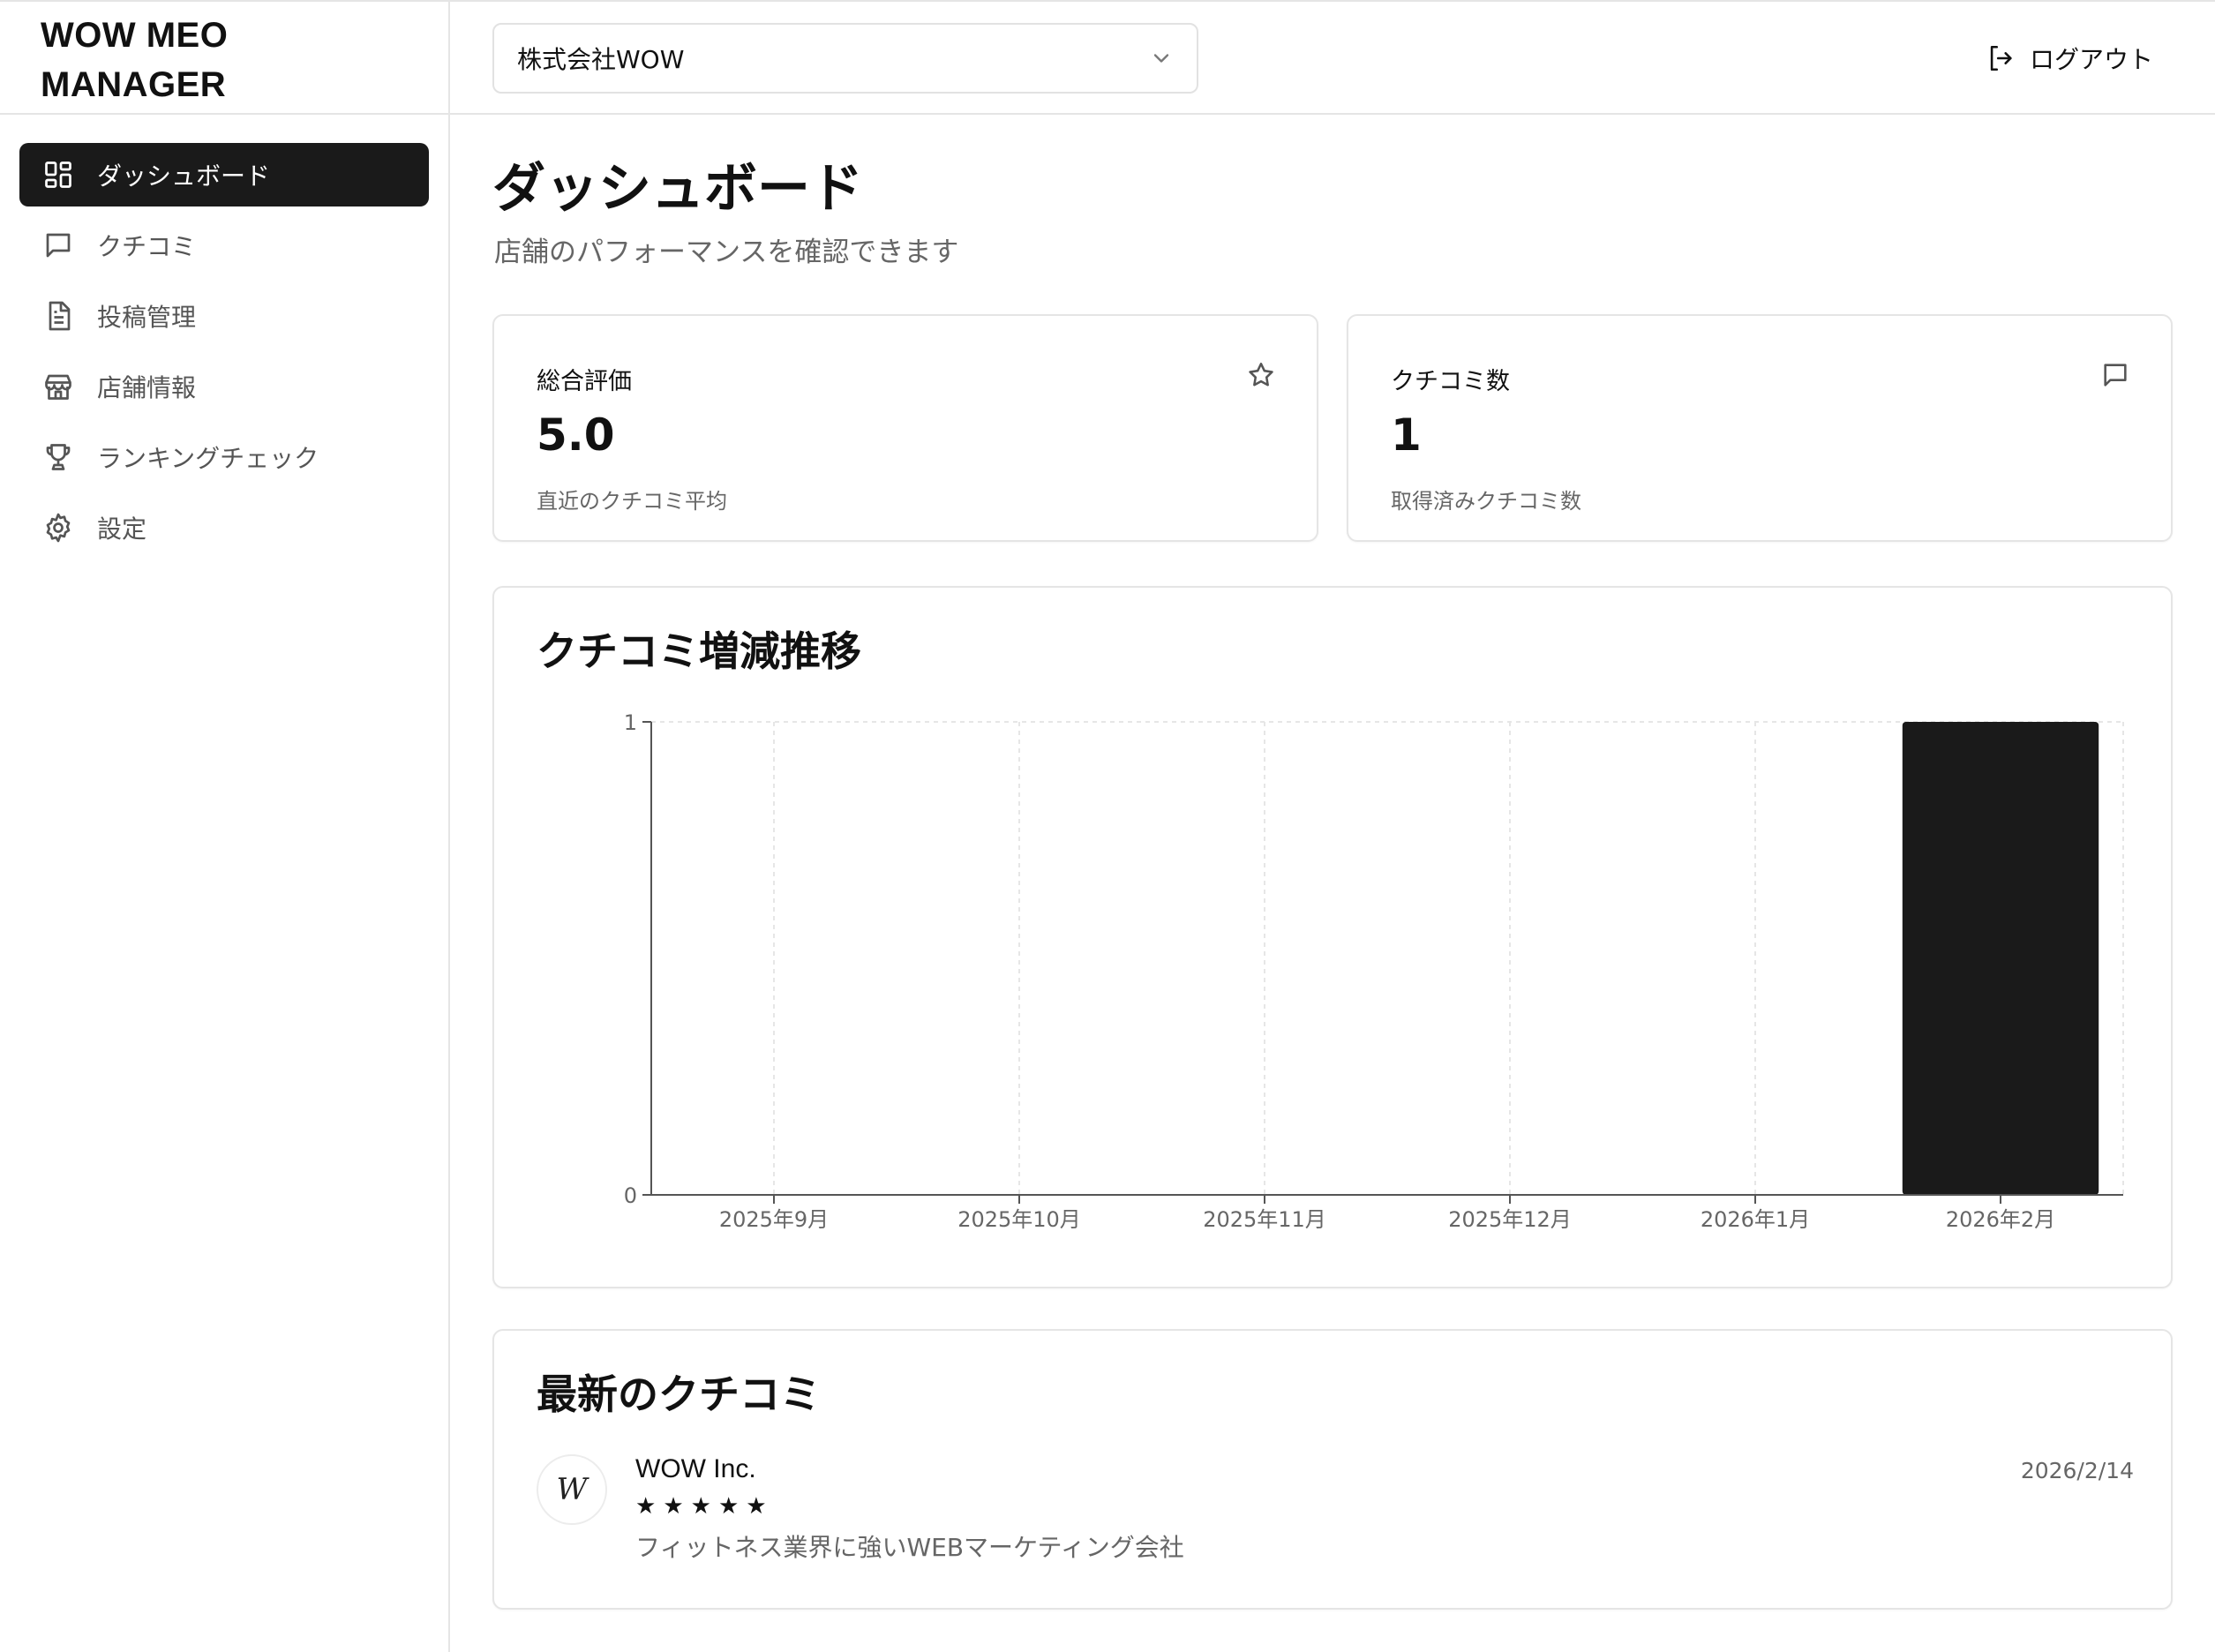 The width and height of the screenshot is (2215, 1652). Describe the element at coordinates (2001, 959) in the screenshot. I see `chart-bar` at that location.